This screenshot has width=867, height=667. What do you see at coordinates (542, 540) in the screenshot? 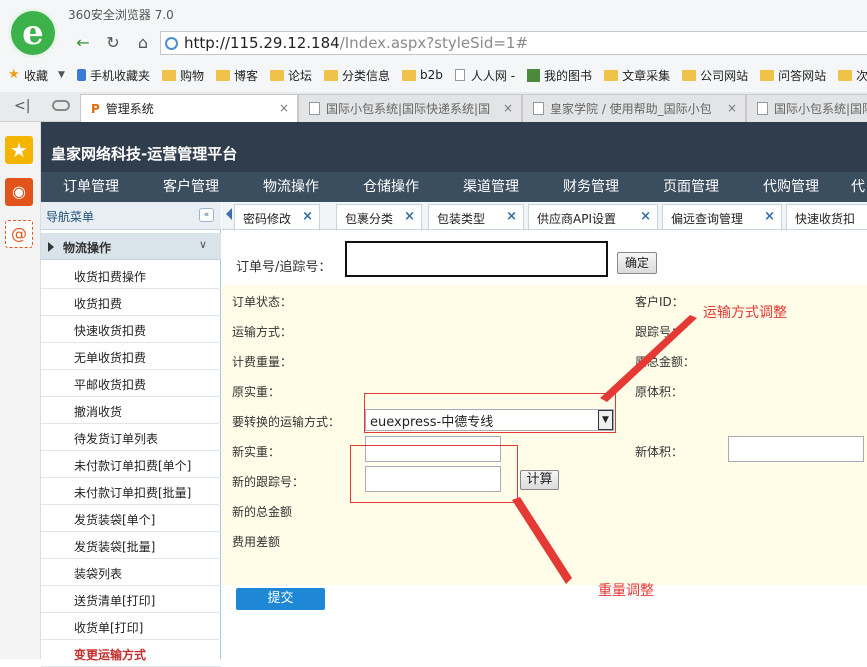
I see `arrow-to-weight-inputs` at bounding box center [542, 540].